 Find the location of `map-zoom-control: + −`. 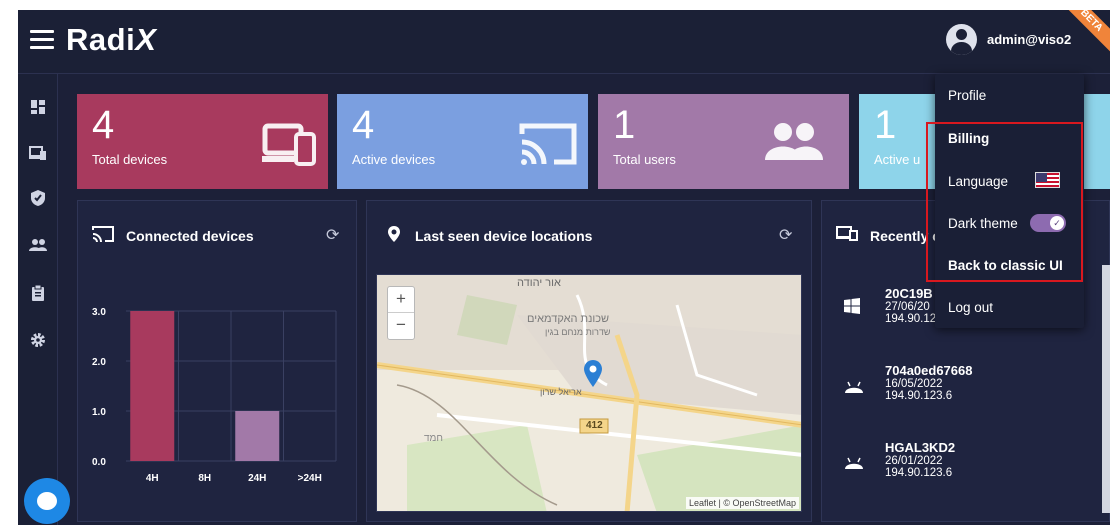

map-zoom-control: + − is located at coordinates (401, 313).